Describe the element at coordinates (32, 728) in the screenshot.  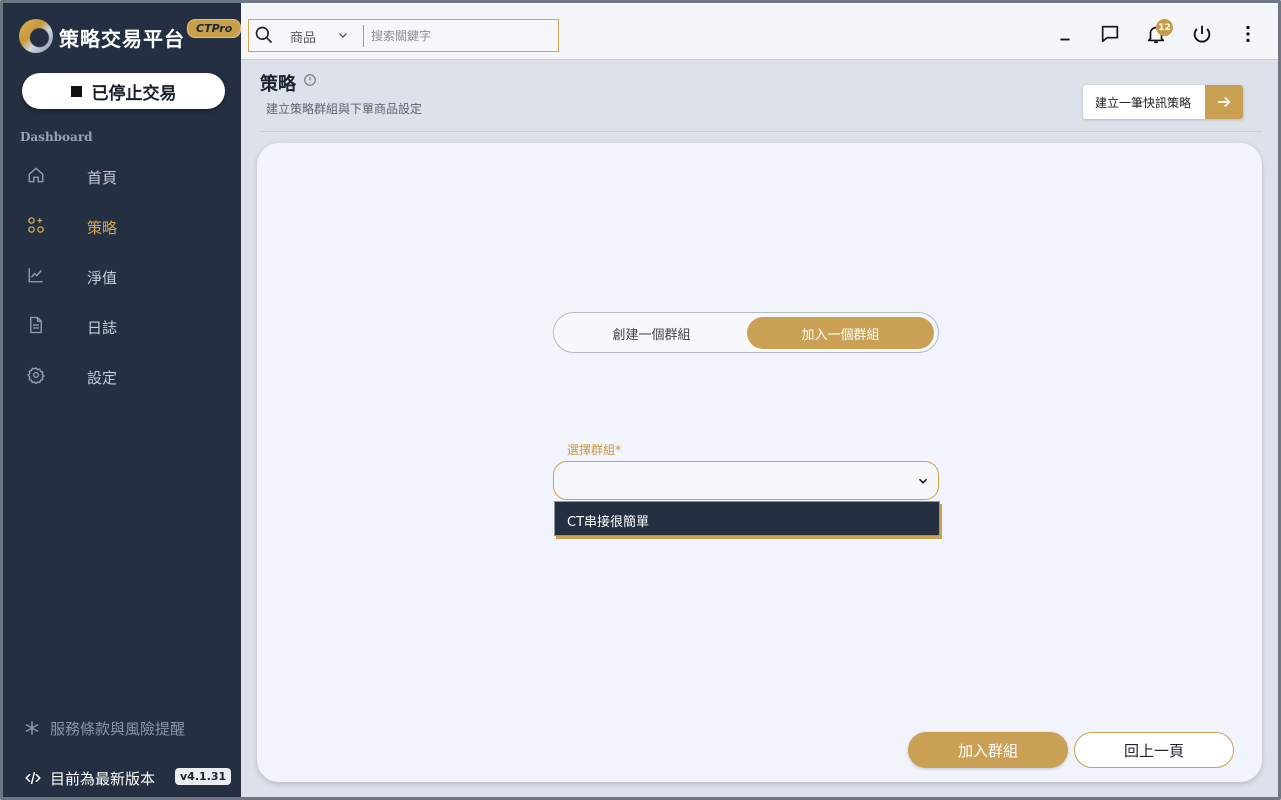
I see `asterisk-icon` at that location.